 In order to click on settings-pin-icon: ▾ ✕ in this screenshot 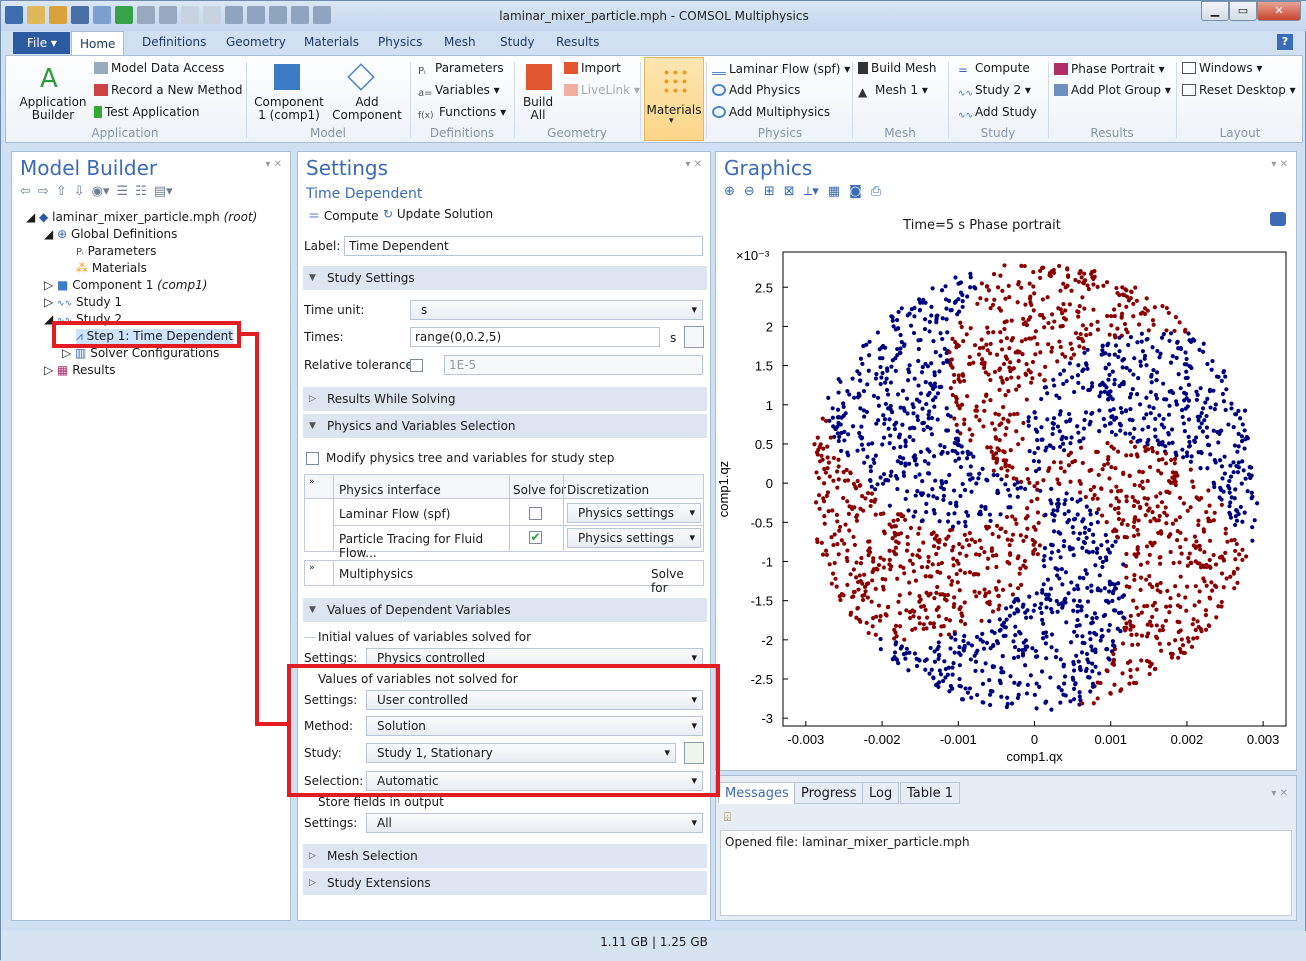, I will do `click(693, 164)`.